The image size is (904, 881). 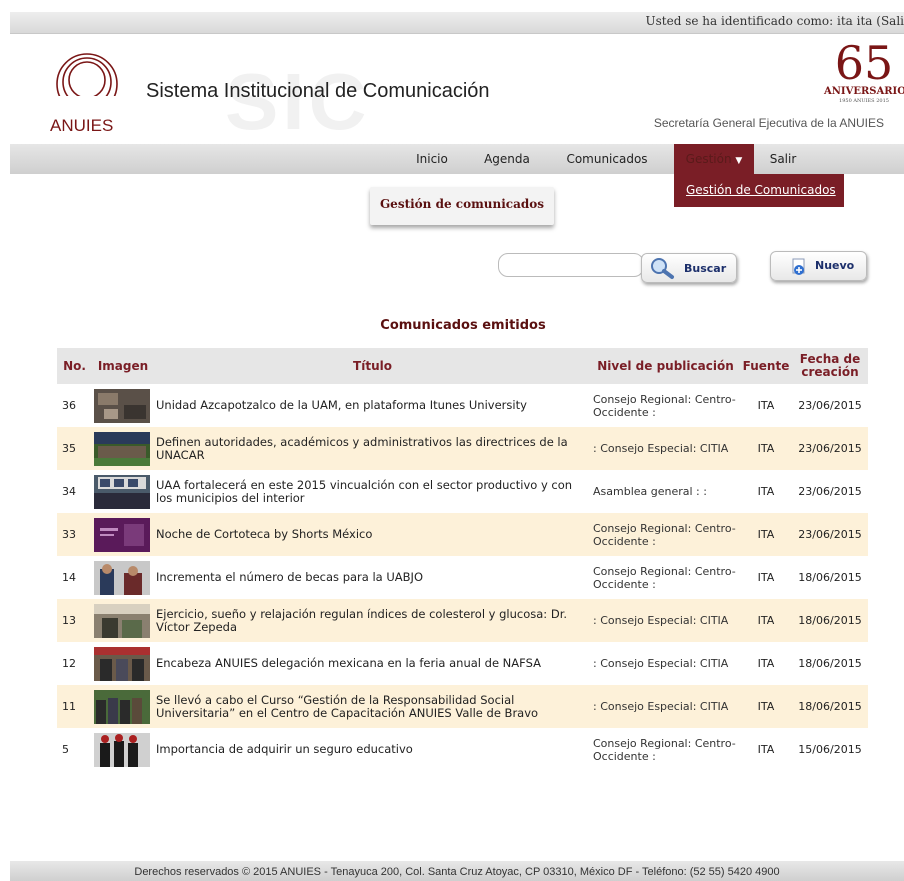 I want to click on dropdown-gestion-comunicados: Gestión de Comunicados, so click(x=761, y=190).